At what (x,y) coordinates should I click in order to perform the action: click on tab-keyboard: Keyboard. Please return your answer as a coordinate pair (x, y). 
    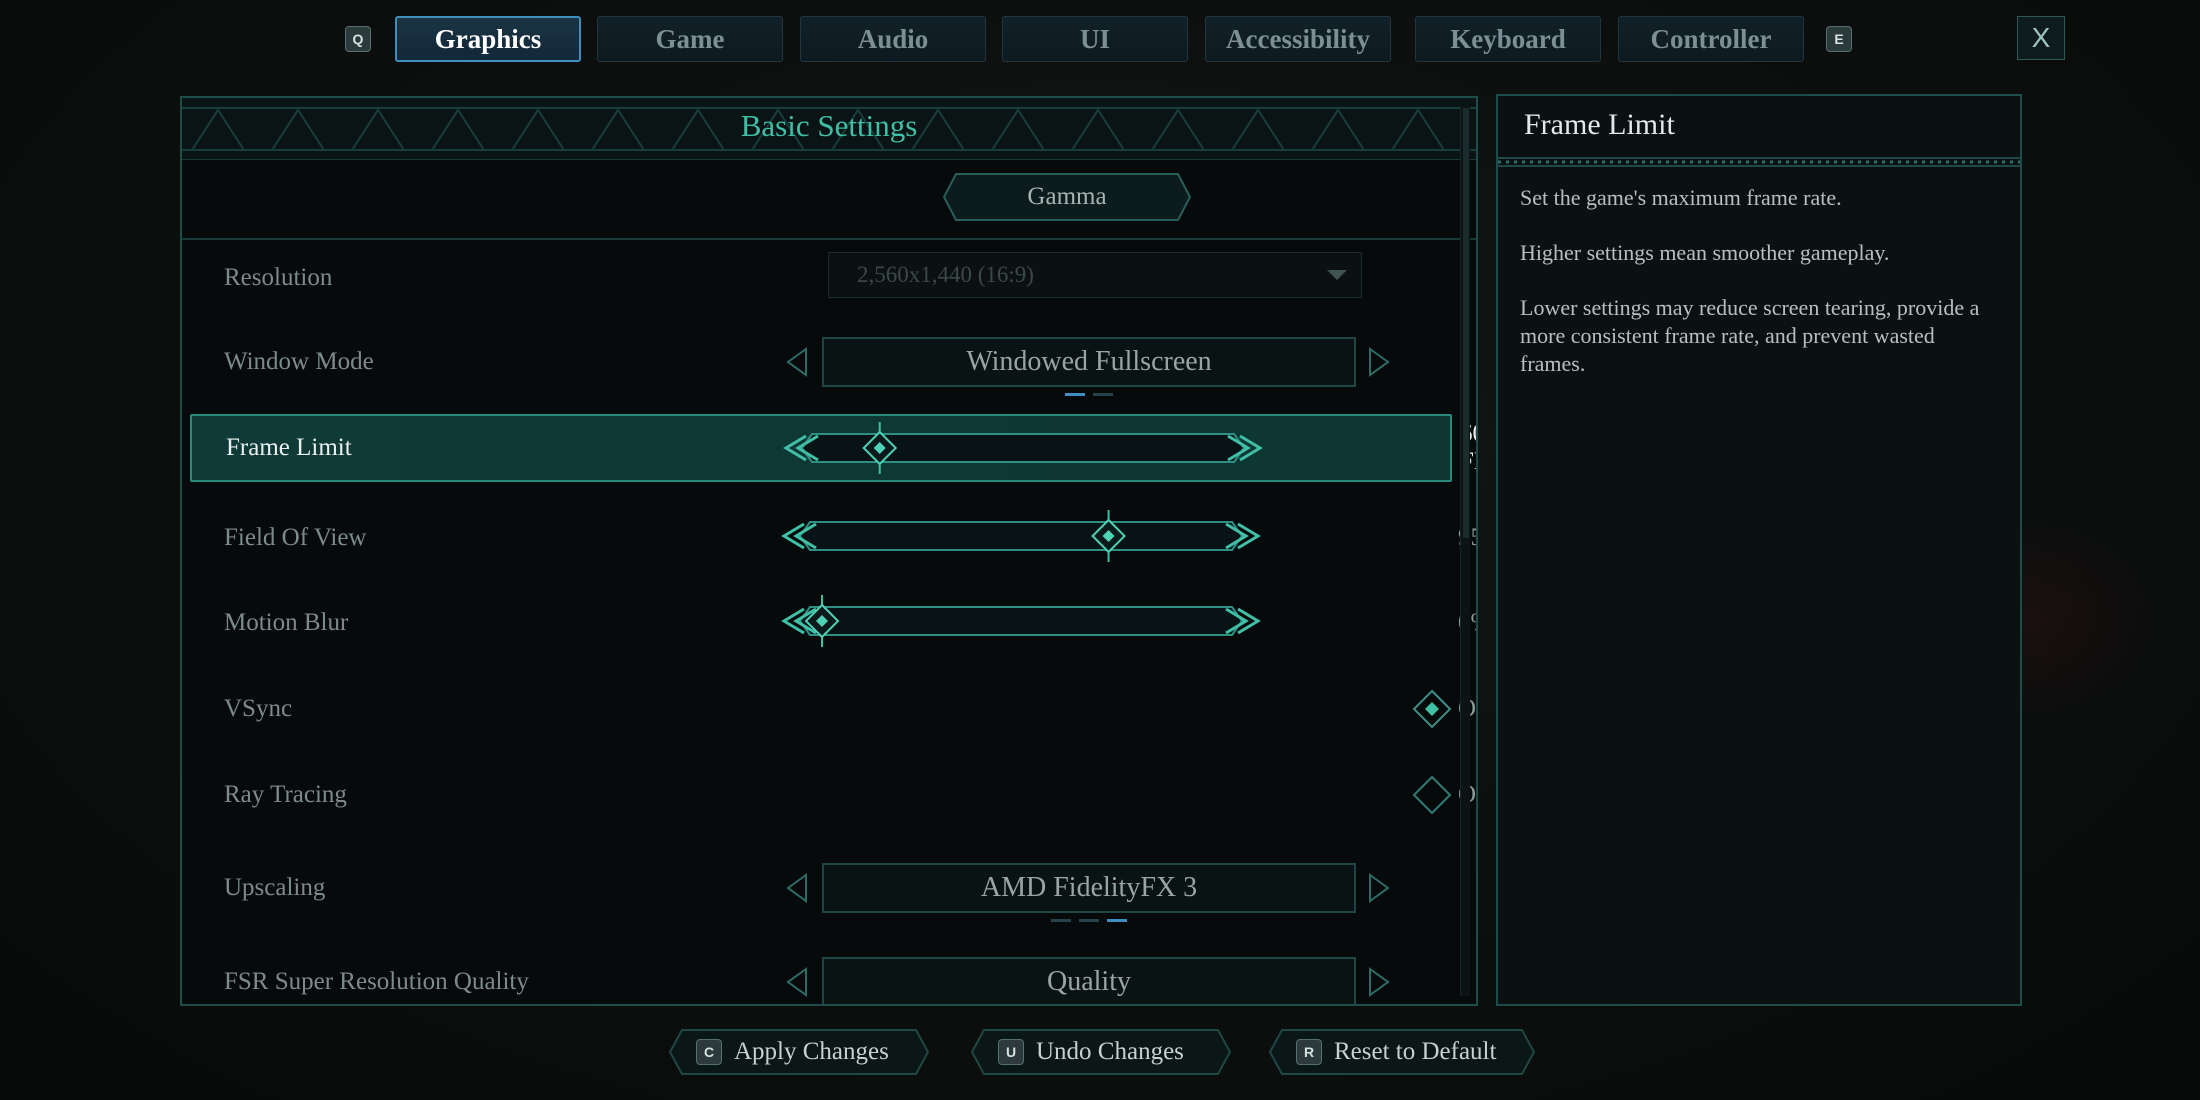
    Looking at the image, I should click on (1508, 39).